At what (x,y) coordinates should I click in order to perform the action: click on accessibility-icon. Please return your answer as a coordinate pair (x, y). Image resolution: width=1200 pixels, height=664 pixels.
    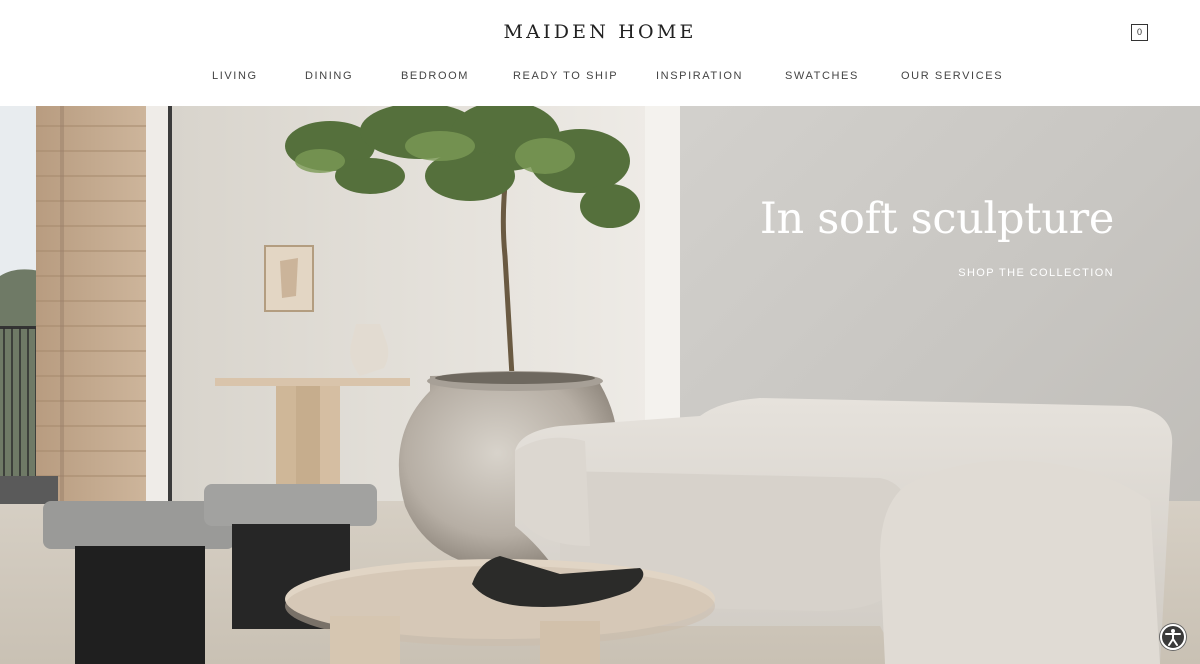
    Looking at the image, I should click on (1173, 637).